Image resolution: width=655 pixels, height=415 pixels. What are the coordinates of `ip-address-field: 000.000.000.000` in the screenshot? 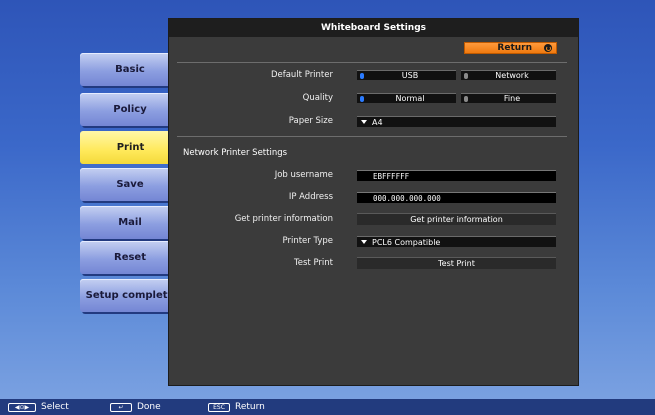 It's located at (456, 197).